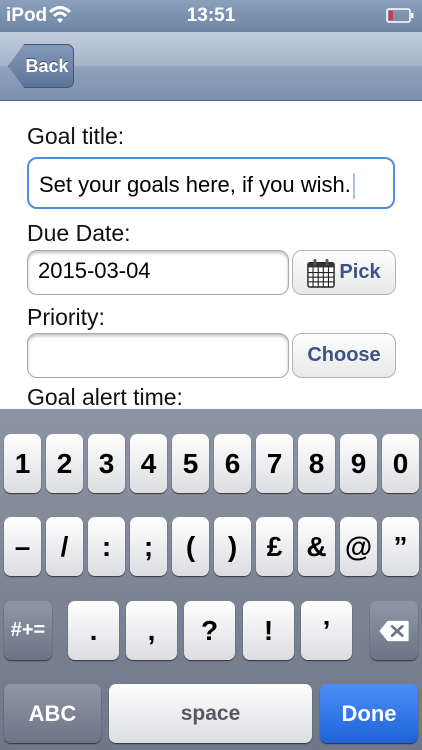 This screenshot has width=422, height=750. What do you see at coordinates (209, 630) in the screenshot?
I see `key-question: ?` at bounding box center [209, 630].